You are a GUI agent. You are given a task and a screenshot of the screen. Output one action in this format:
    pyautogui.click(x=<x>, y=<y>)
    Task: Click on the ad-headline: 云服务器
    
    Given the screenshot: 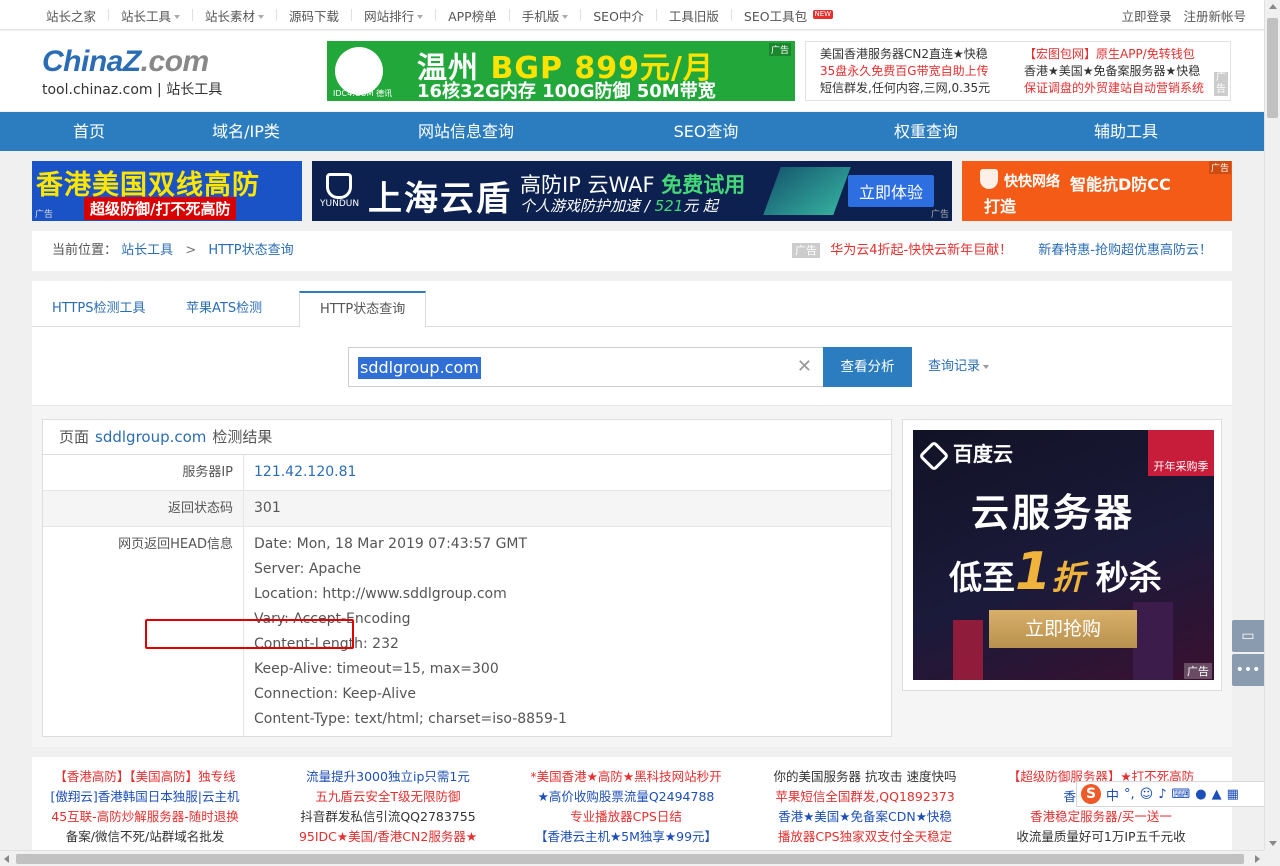 What is the action you would take?
    pyautogui.click(x=1053, y=513)
    